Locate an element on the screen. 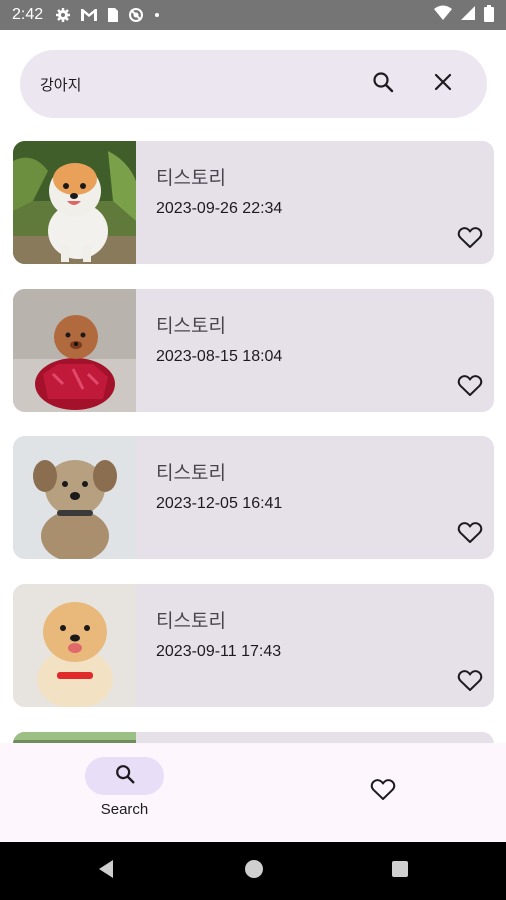 This screenshot has width=506, height=900. status-icons is located at coordinates (108, 15).